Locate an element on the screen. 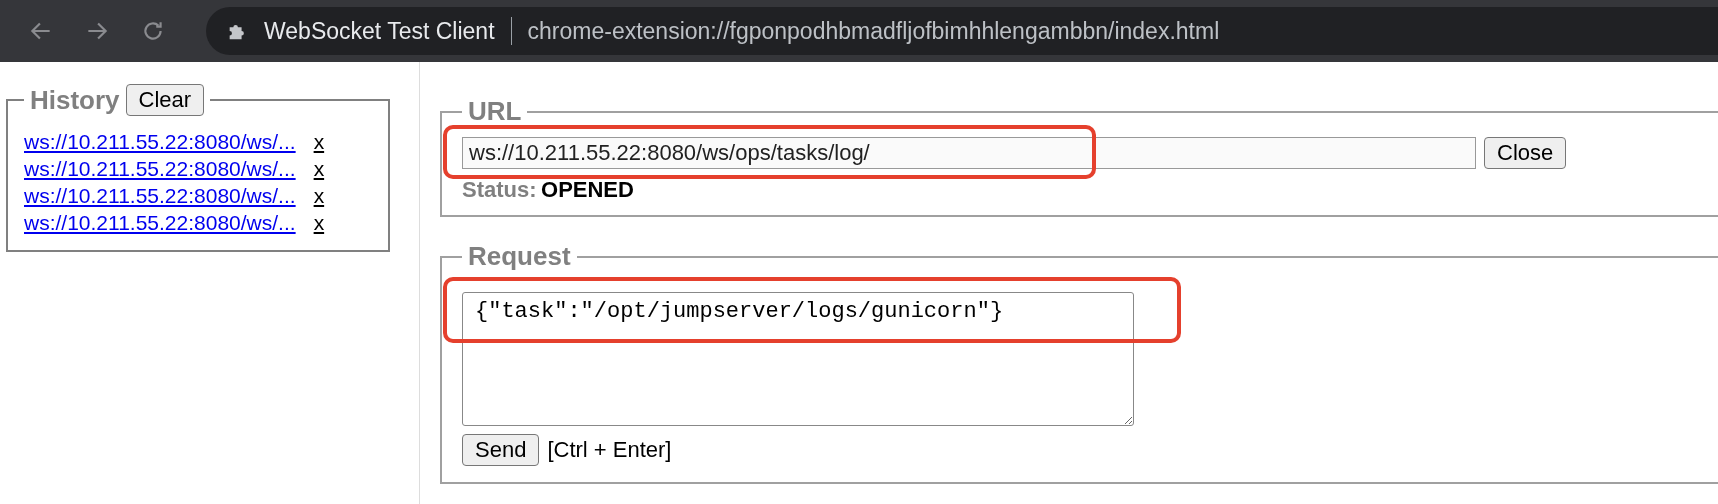 Image resolution: width=1718 pixels, height=504 pixels. page-title: WebSocket Test Client is located at coordinates (379, 31).